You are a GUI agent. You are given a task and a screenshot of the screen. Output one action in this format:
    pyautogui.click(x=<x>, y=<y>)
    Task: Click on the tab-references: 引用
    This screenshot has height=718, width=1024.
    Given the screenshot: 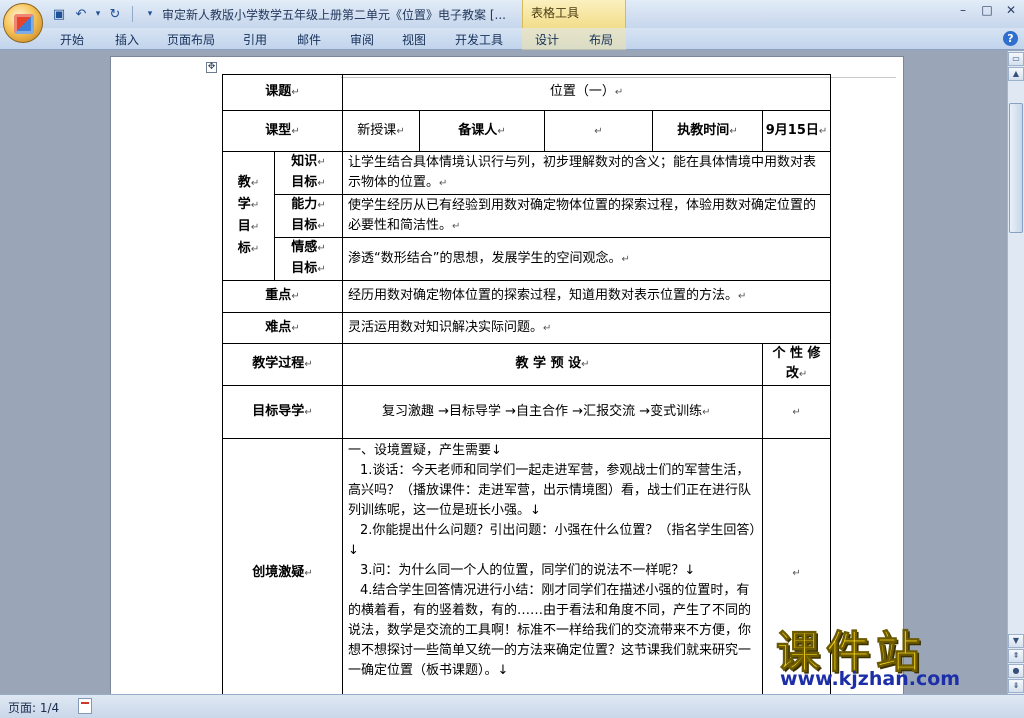 What is the action you would take?
    pyautogui.click(x=255, y=39)
    